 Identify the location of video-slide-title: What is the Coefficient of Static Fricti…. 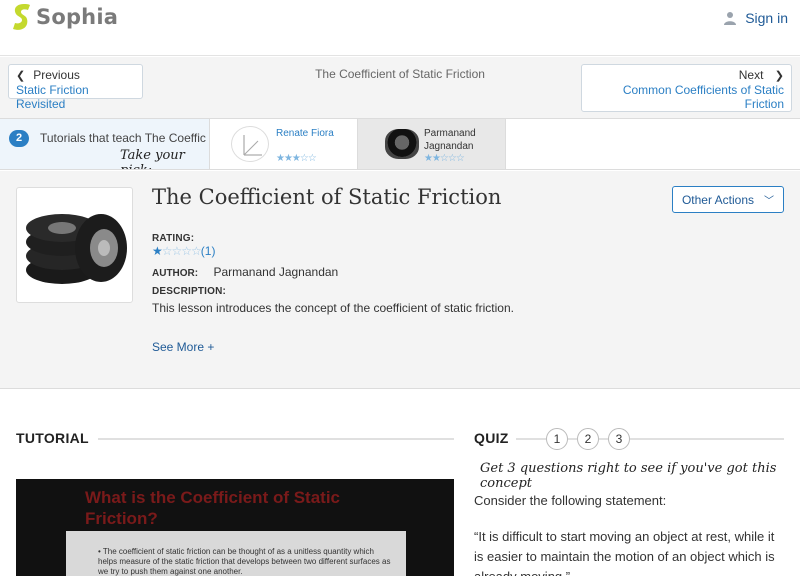
(212, 508).